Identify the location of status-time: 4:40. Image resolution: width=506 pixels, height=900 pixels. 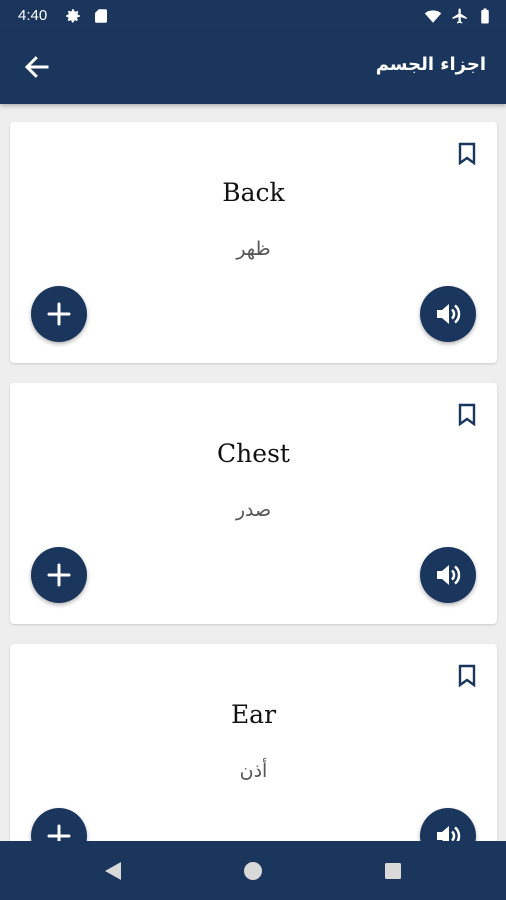
(33, 15).